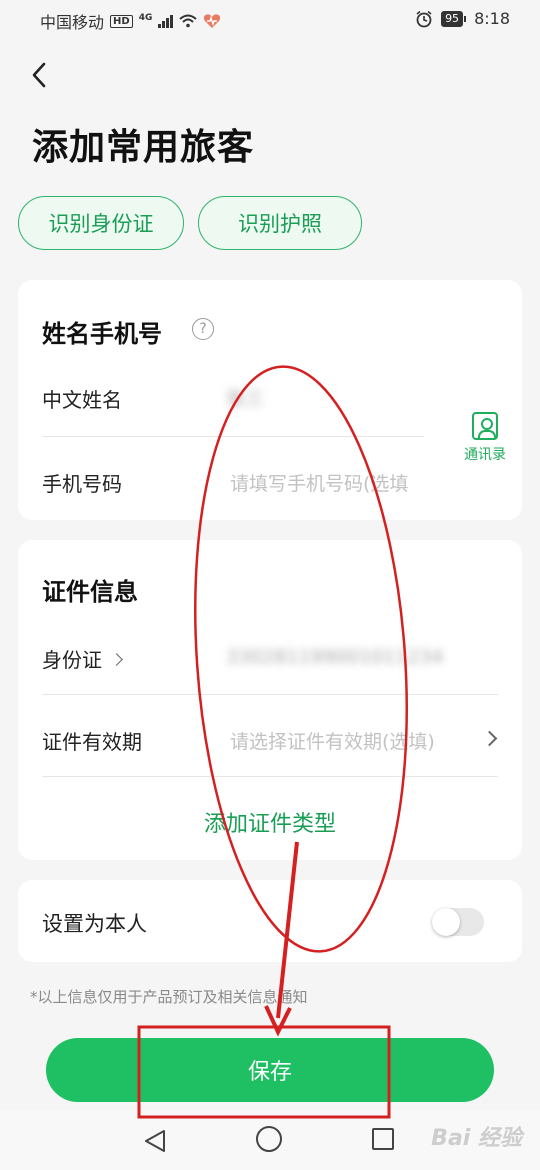 This screenshot has height=1170, width=540. I want to click on hd-icon: HD, so click(121, 21).